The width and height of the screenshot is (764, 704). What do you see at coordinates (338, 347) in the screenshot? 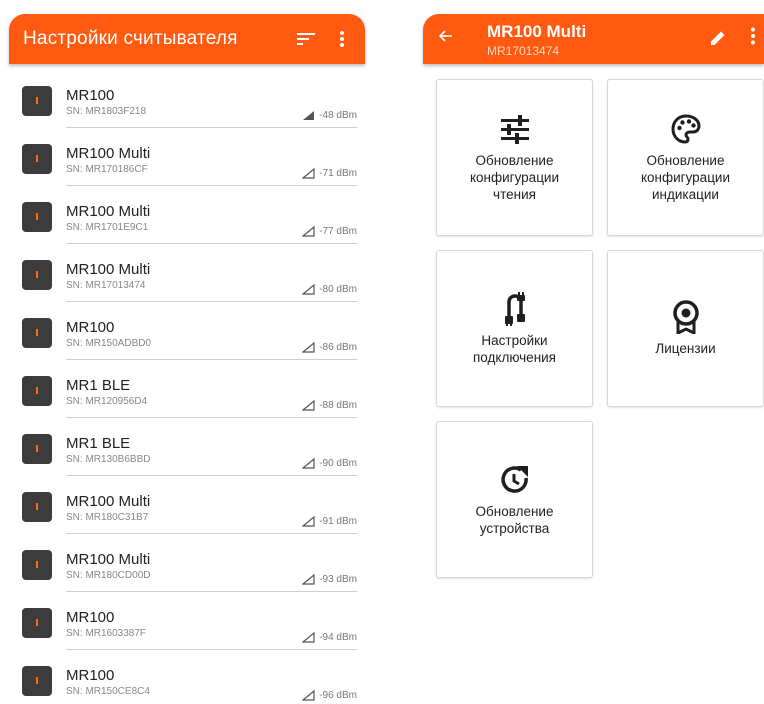
I see `rssi-value: -86 dBm` at bounding box center [338, 347].